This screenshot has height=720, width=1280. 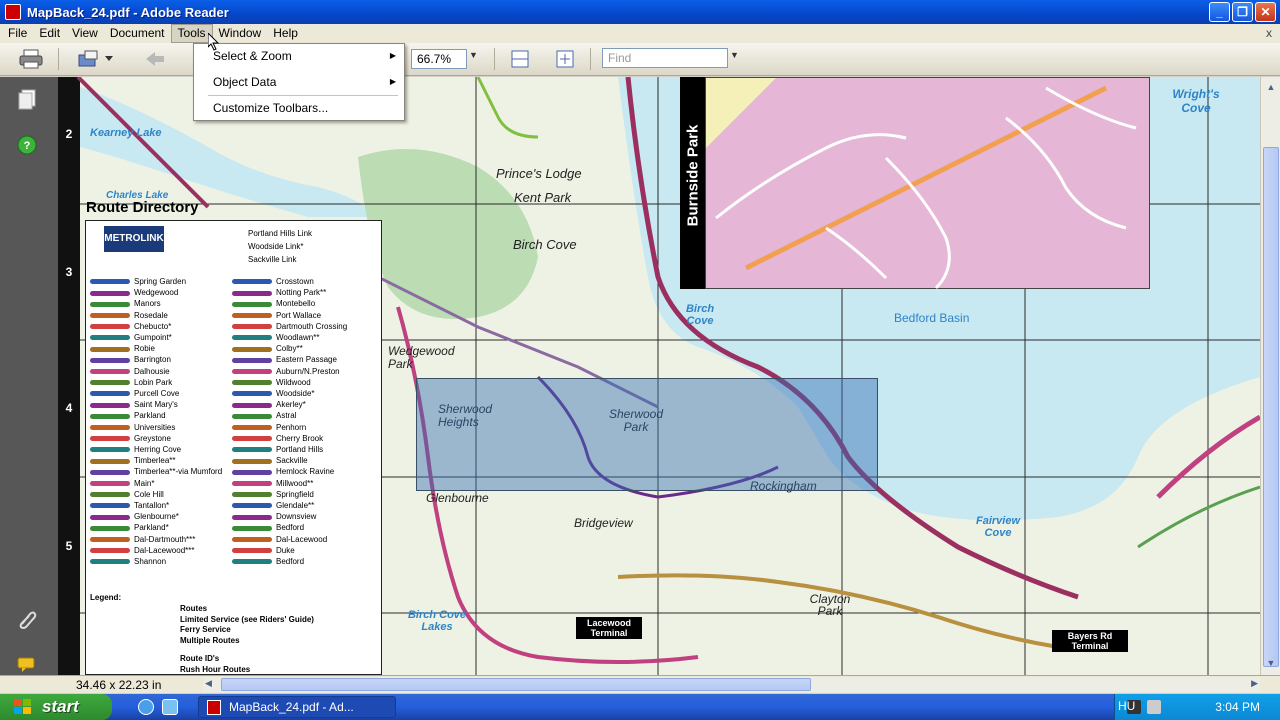 What do you see at coordinates (160, 516) in the screenshot?
I see `route-entry: Glenbourne*` at bounding box center [160, 516].